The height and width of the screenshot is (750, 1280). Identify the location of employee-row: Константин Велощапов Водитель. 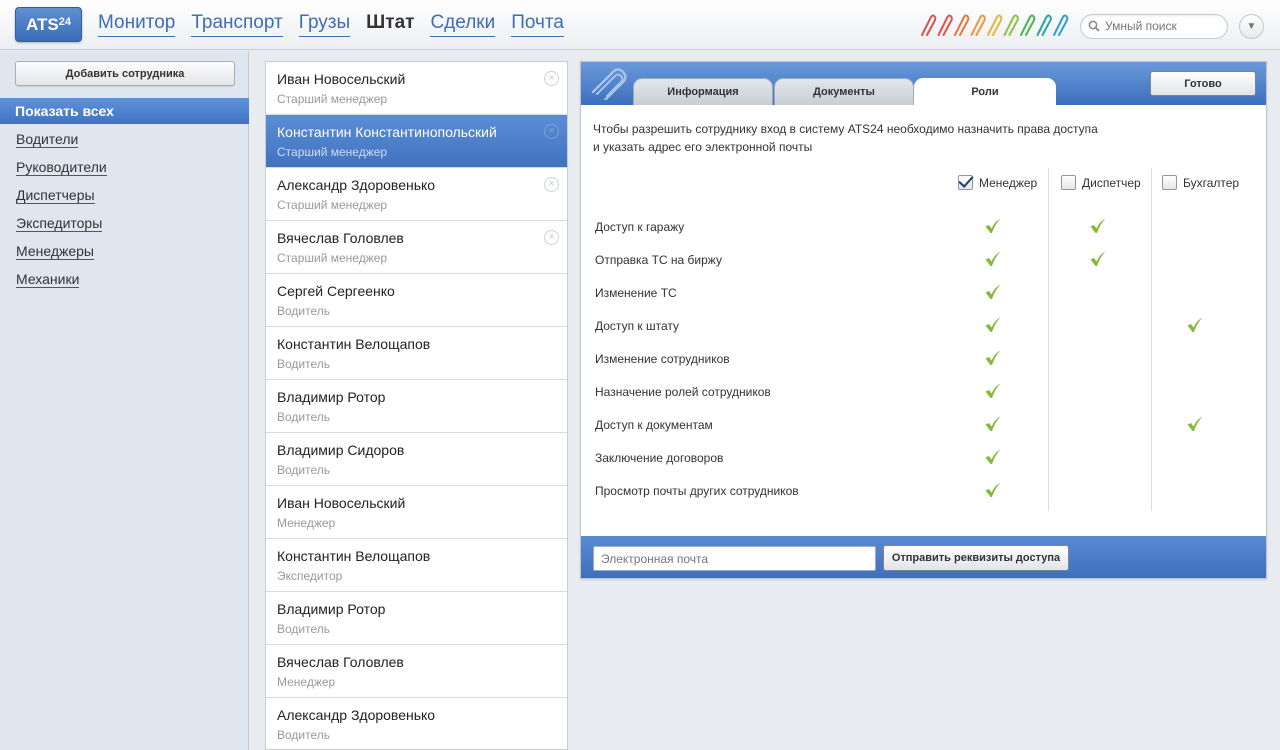
(416, 353).